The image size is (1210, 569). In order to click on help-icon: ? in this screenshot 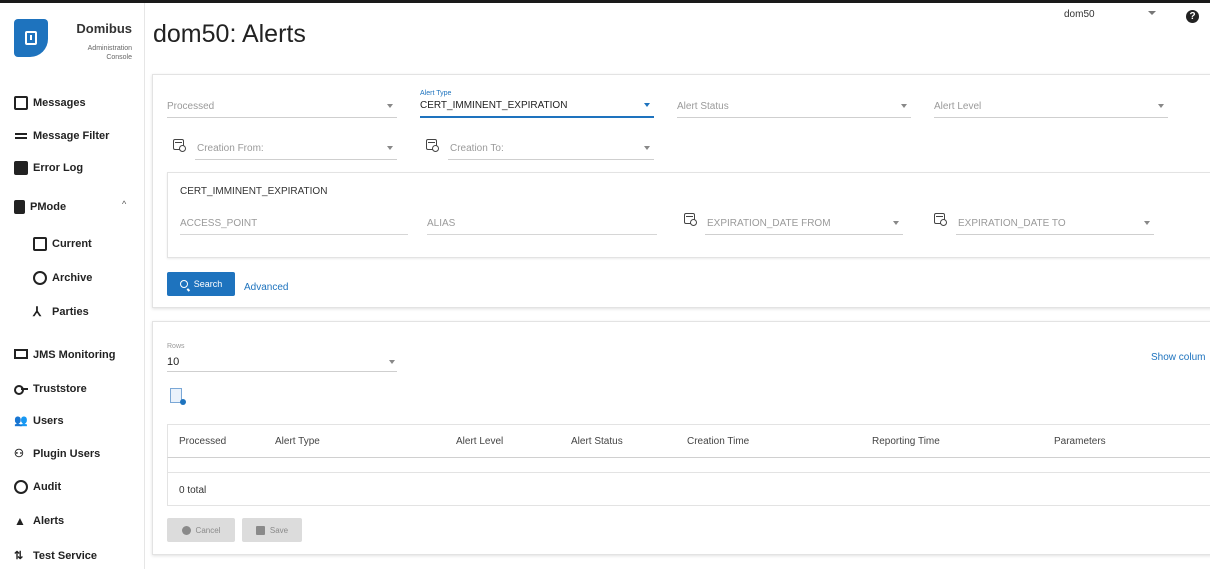, I will do `click(1192, 16)`.